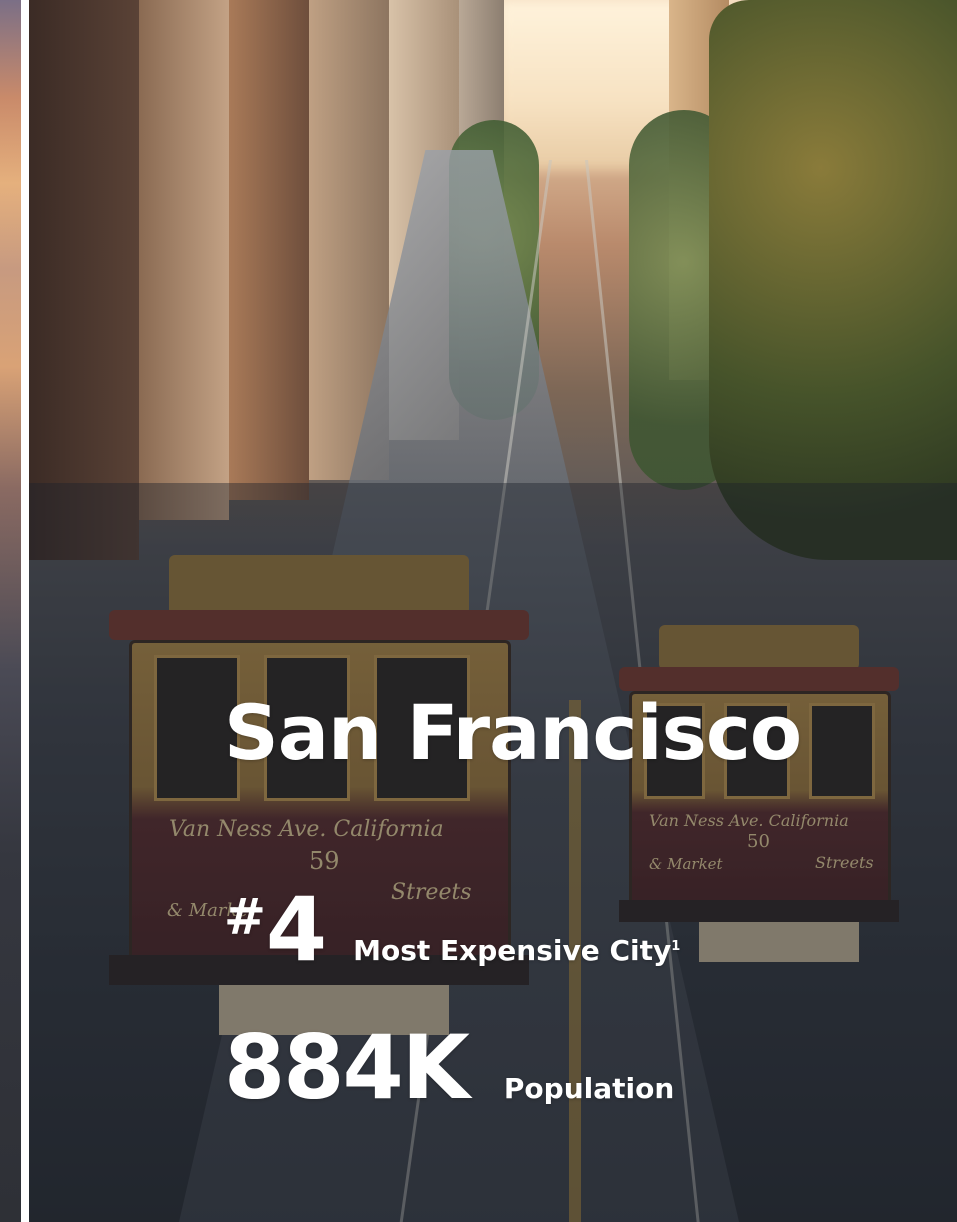 The height and width of the screenshot is (1222, 957). I want to click on previous-card-sliver, so click(10, 611).